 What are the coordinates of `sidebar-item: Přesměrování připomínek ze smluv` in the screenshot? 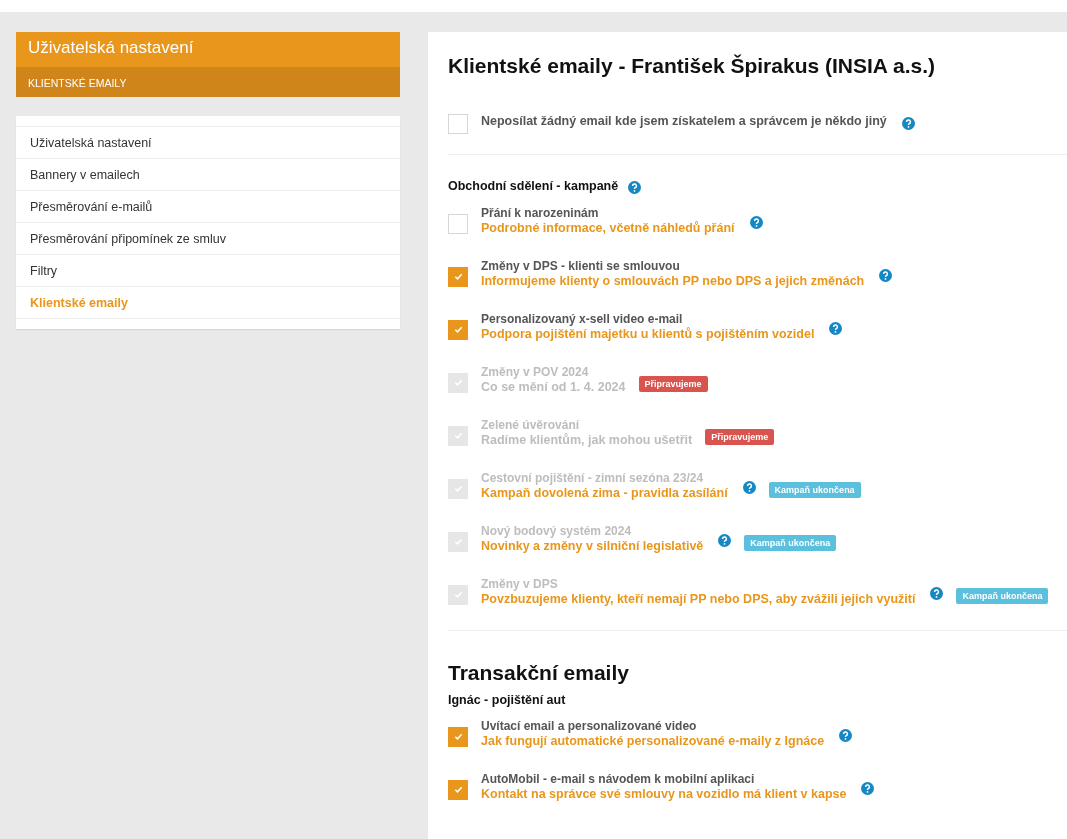 It's located at (208, 238).